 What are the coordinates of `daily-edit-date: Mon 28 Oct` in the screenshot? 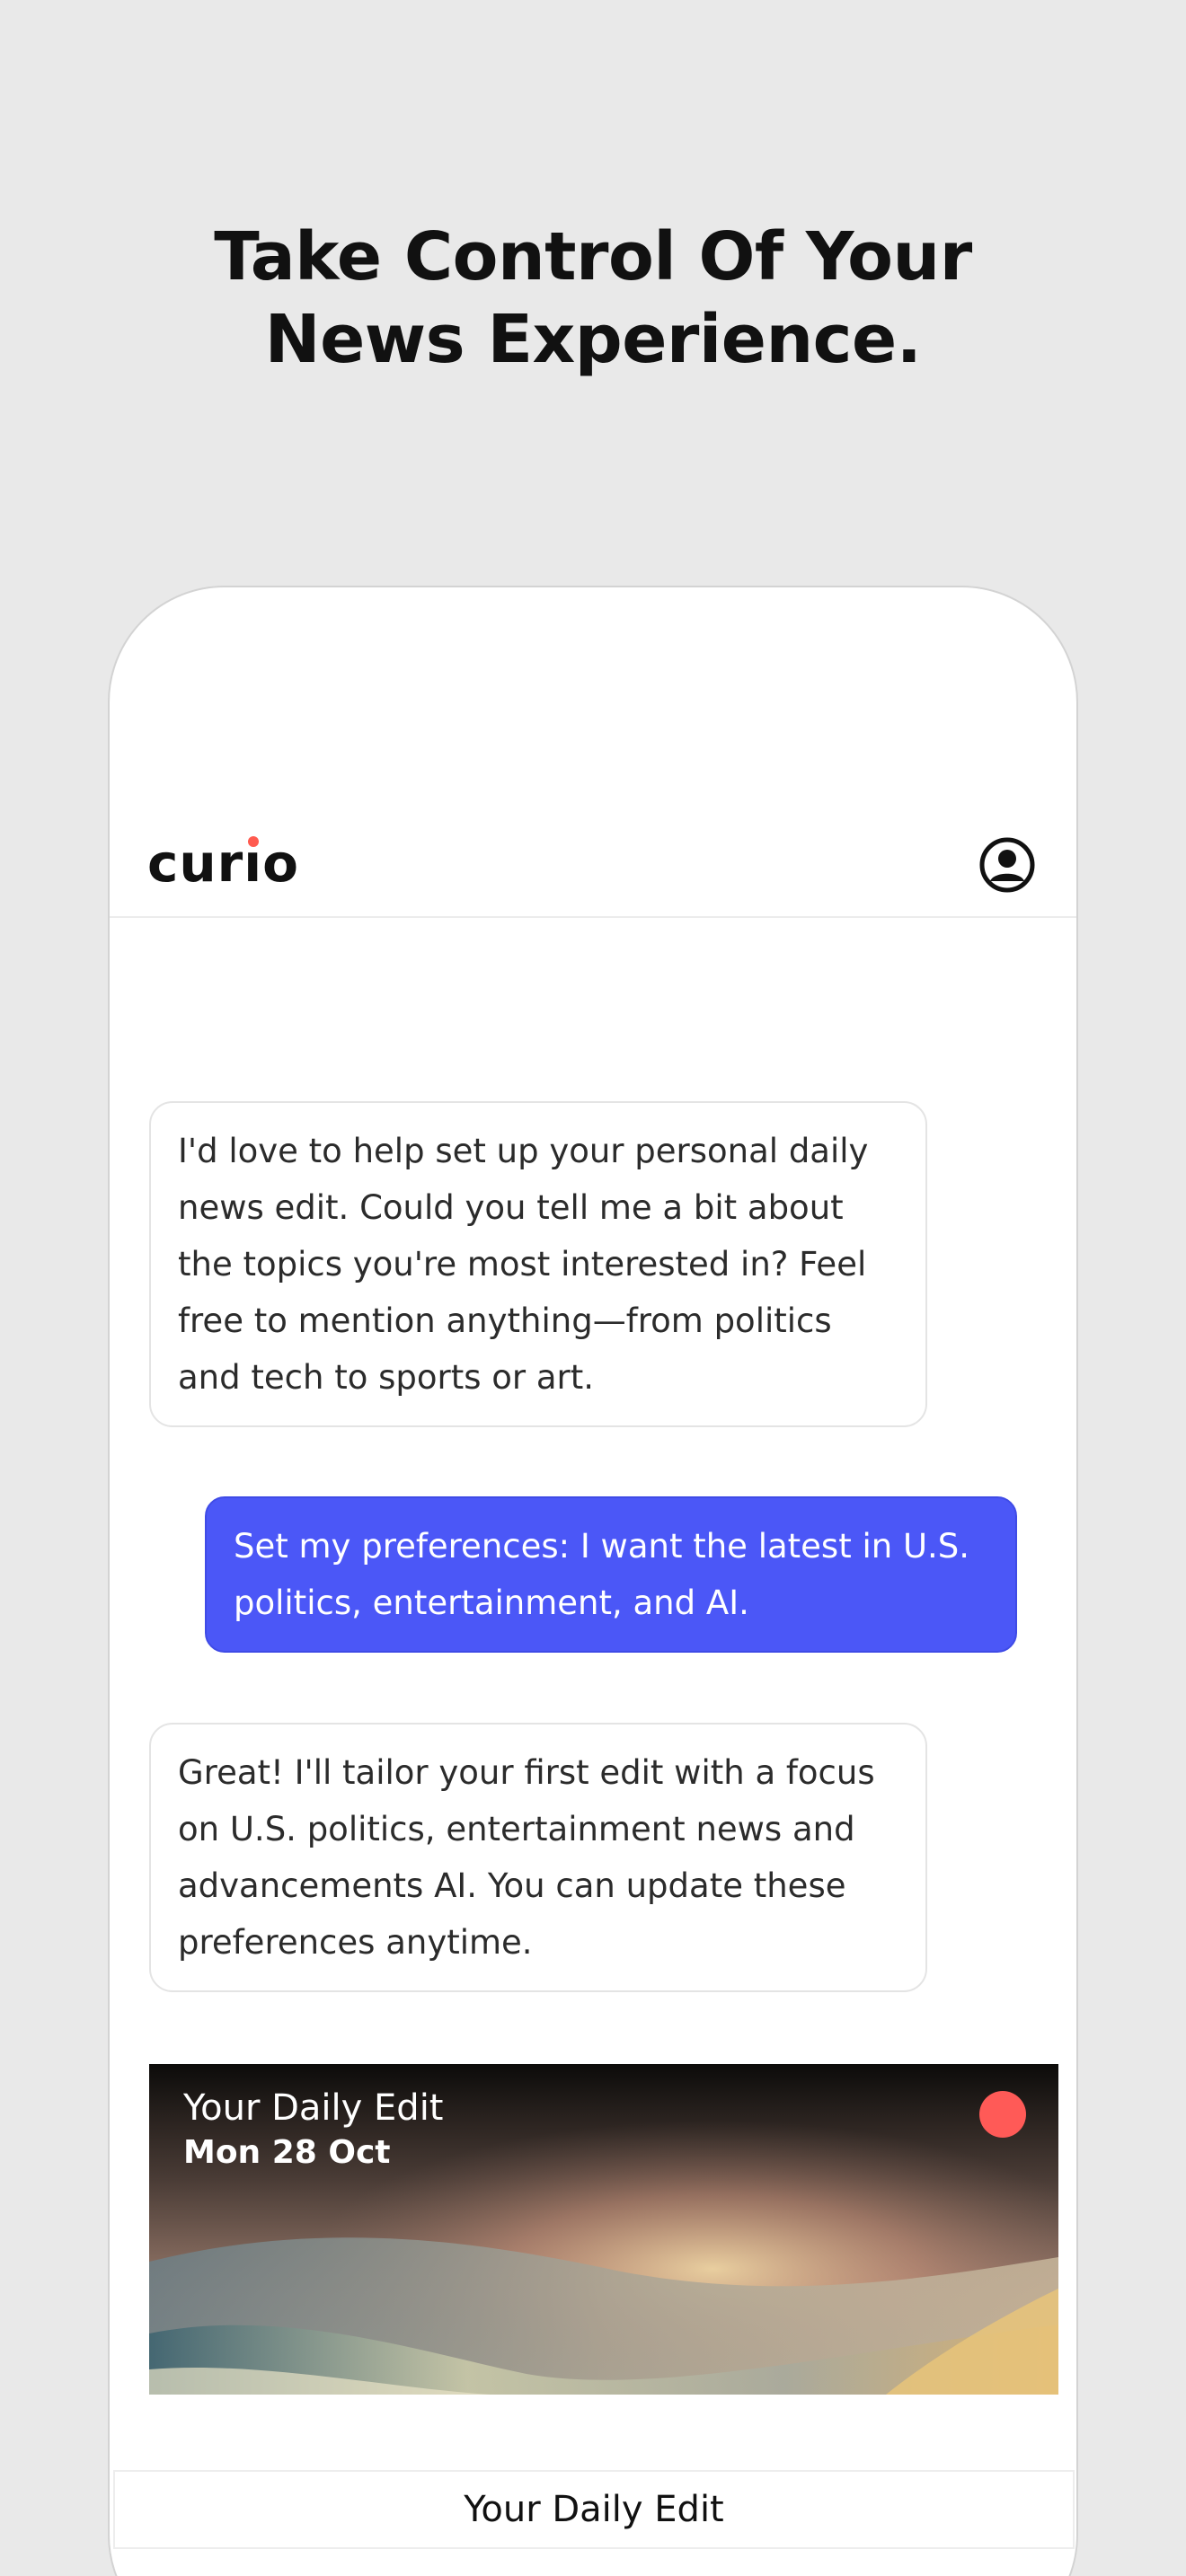 It's located at (287, 2152).